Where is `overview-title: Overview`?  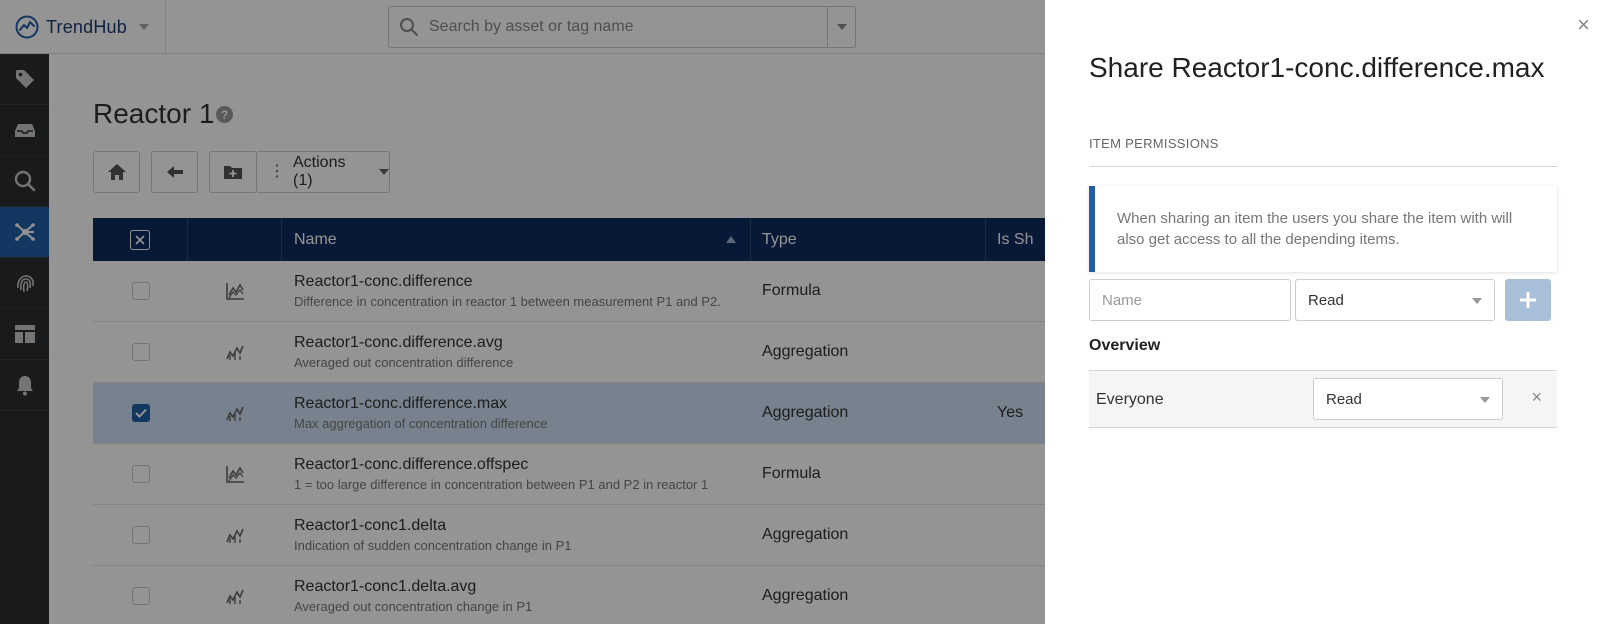
overview-title: Overview is located at coordinates (1125, 345).